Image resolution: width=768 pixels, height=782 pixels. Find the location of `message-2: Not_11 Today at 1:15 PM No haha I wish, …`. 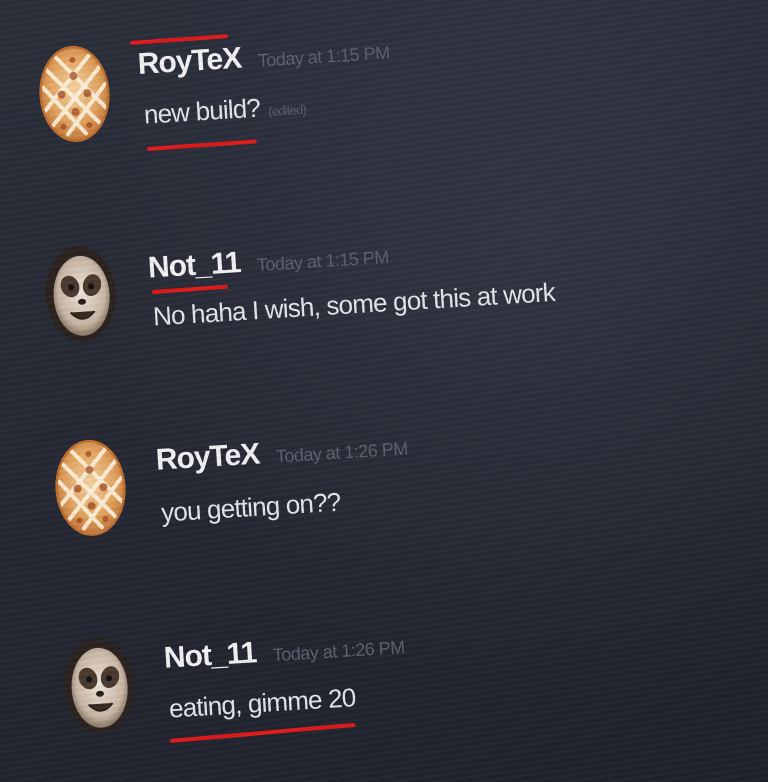

message-2: Not_11 Today at 1:15 PM No haha I wish, … is located at coordinates (326, 286).